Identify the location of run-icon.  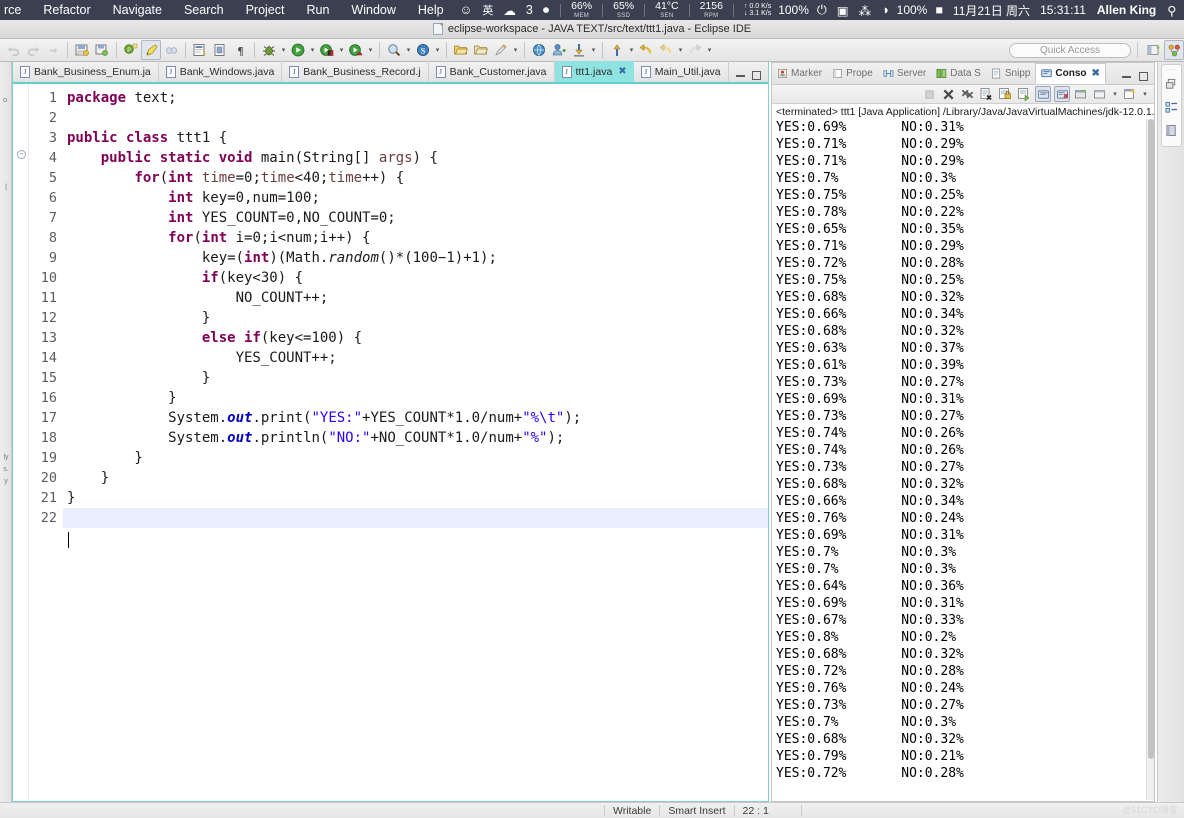
(298, 50).